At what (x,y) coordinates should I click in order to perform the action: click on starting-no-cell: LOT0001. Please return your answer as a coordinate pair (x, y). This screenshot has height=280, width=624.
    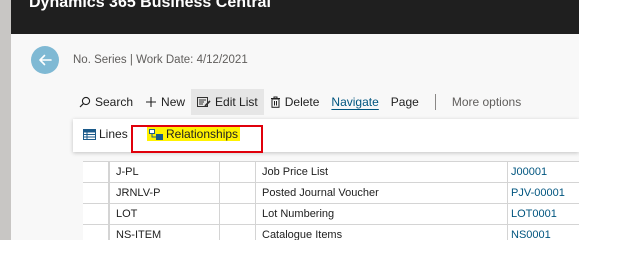
    Looking at the image, I should click on (543, 214).